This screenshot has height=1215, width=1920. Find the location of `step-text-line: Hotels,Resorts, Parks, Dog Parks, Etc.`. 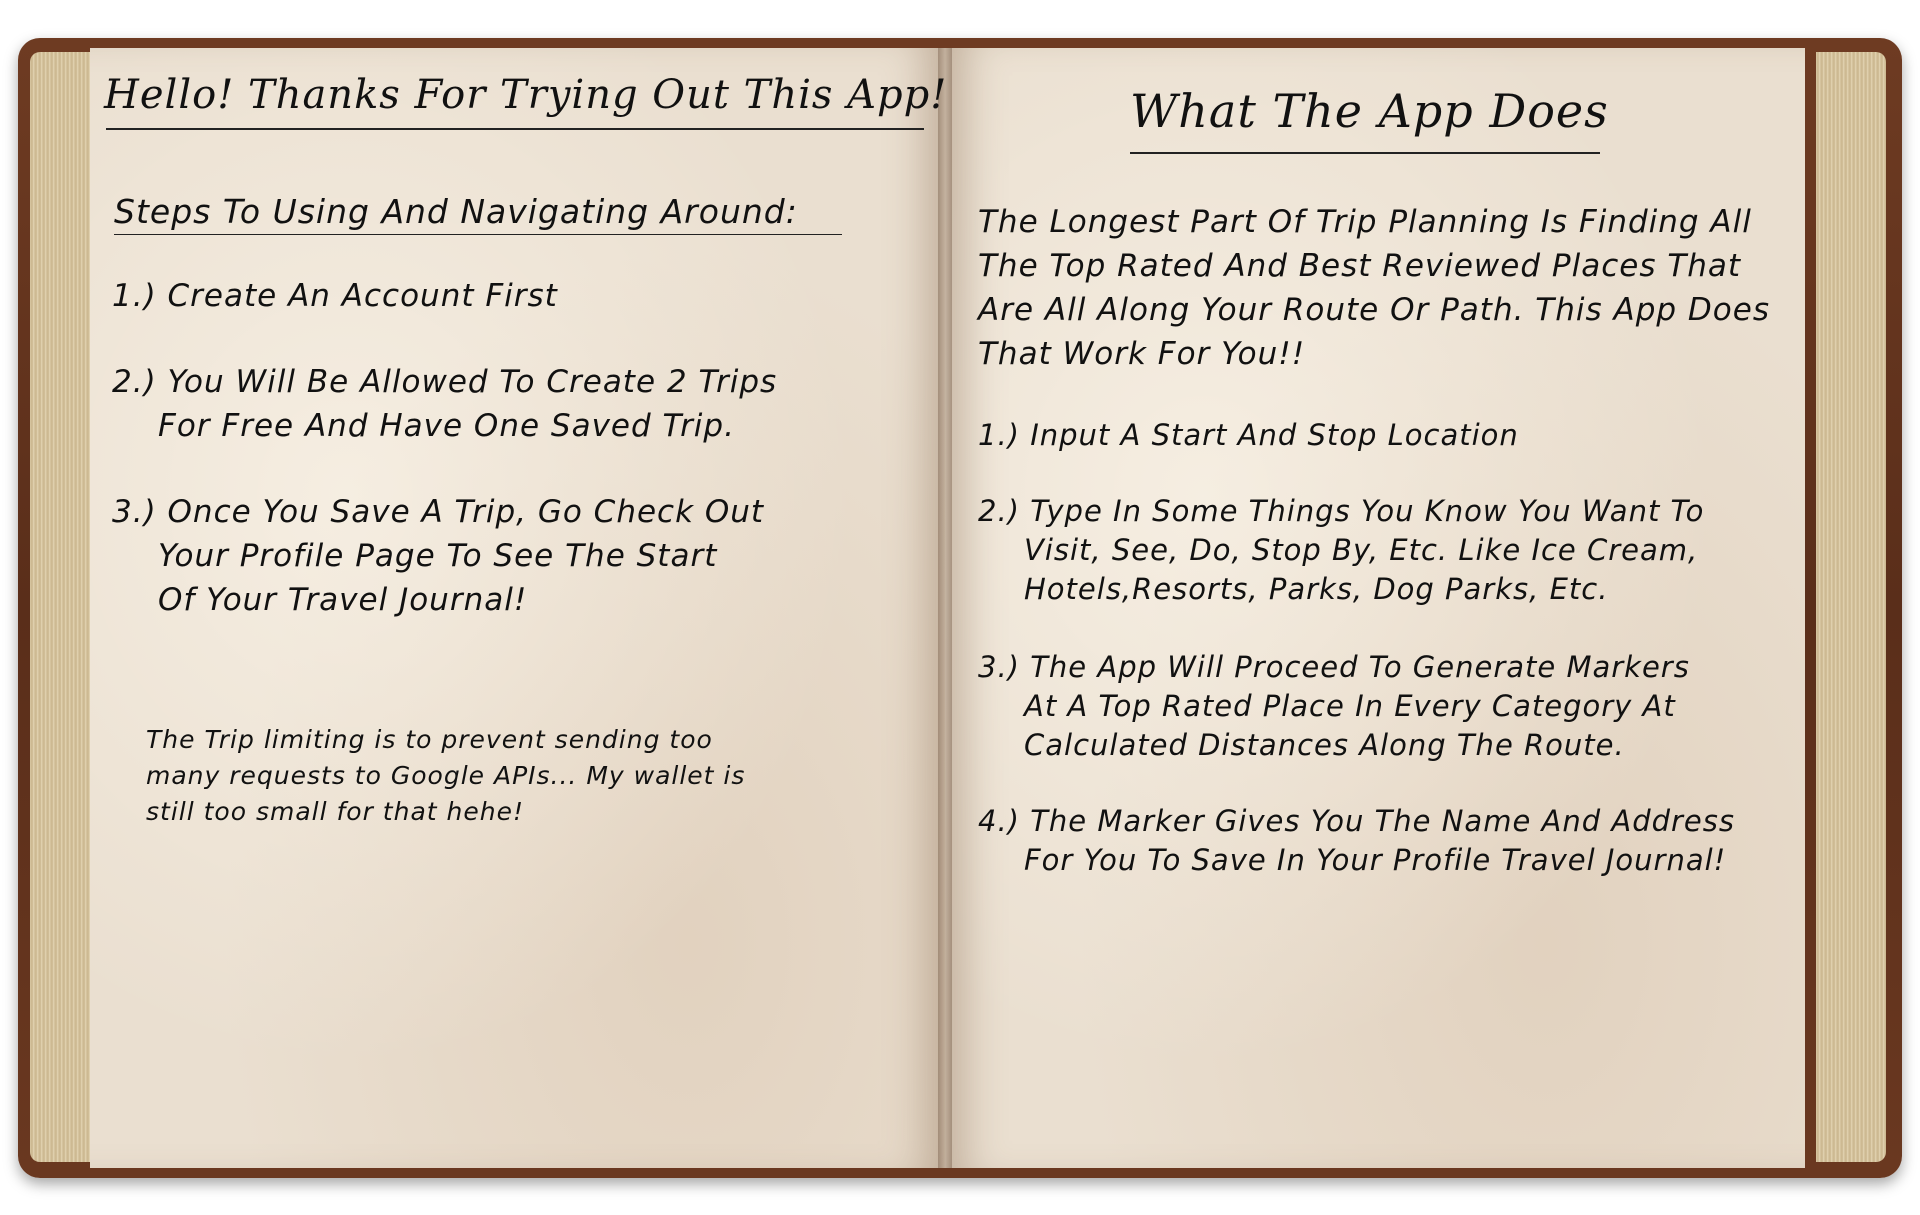

step-text-line: Hotels,Resorts, Parks, Dog Parks, Etc. is located at coordinates (1316, 589).